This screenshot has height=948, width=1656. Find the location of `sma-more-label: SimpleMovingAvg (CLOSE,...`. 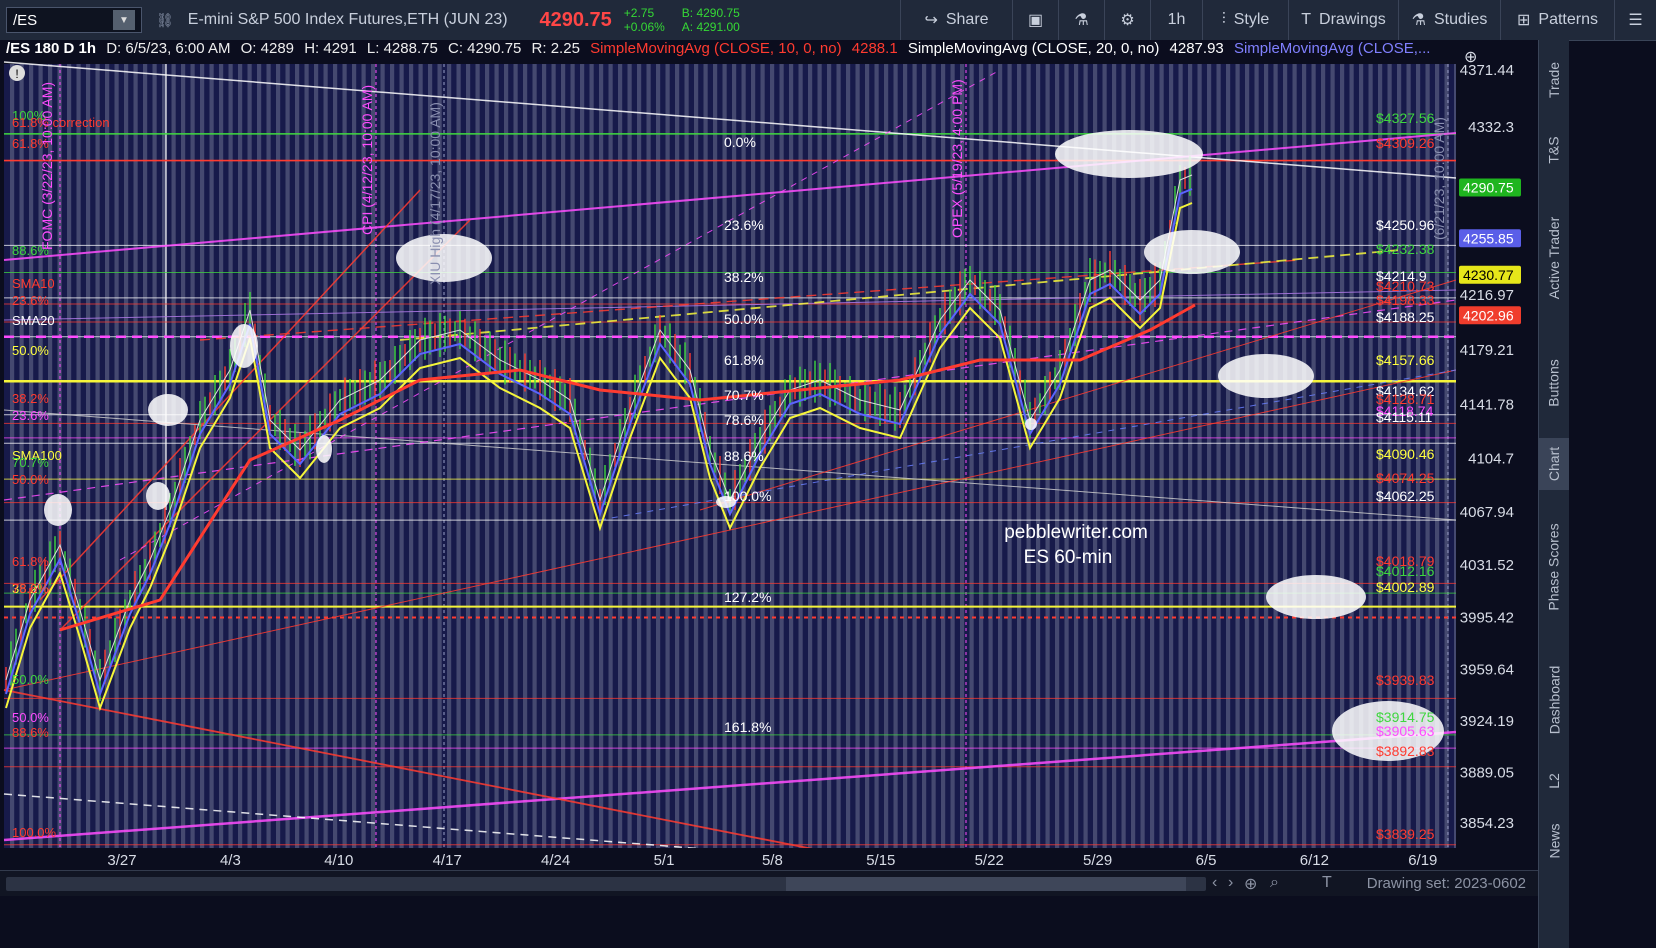

sma-more-label: SimpleMovingAvg (CLOSE,... is located at coordinates (1332, 48).